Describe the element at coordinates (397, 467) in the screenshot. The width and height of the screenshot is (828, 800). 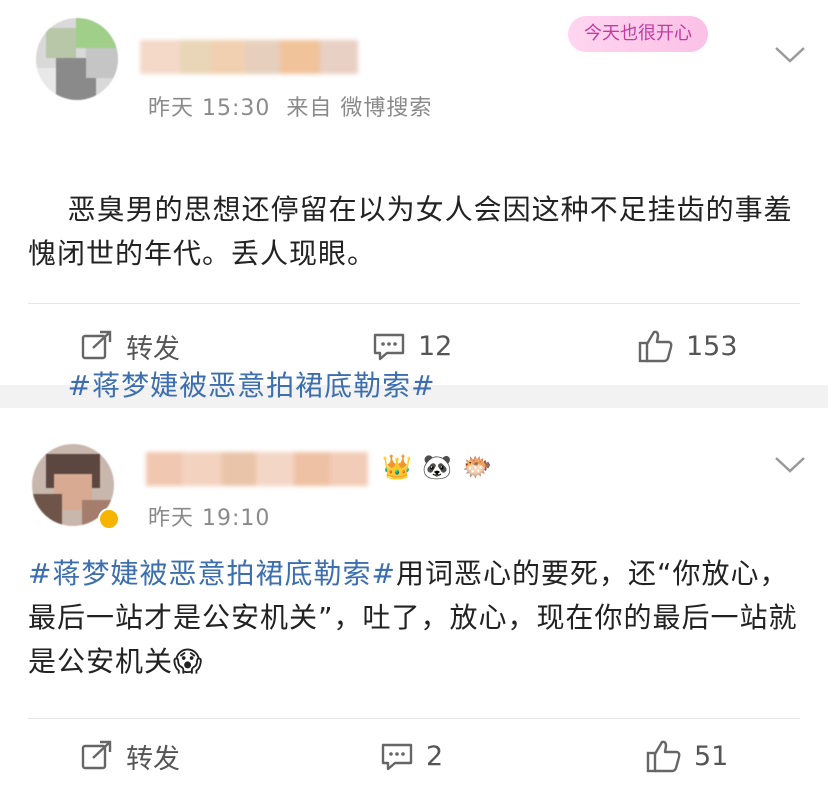
I see `crown-badge-icon: 👑` at that location.